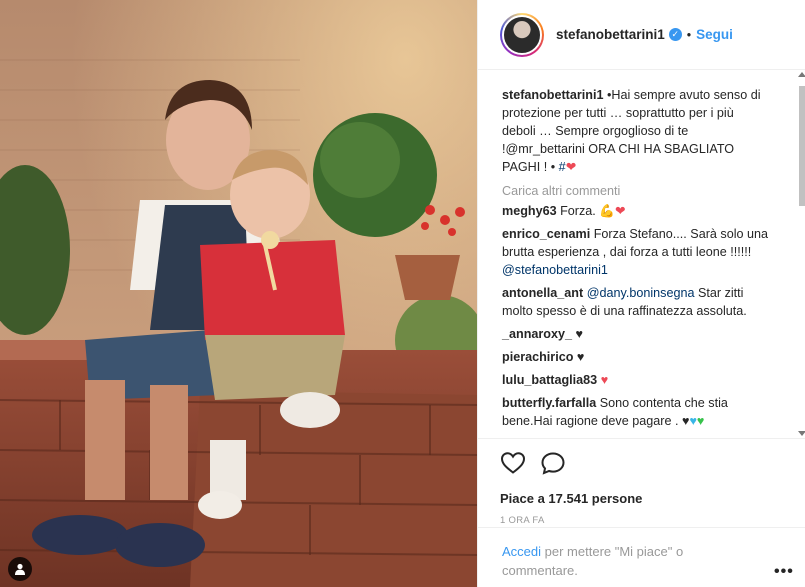  What do you see at coordinates (549, 403) in the screenshot?
I see `comment-username: butterfly.farfalla` at bounding box center [549, 403].